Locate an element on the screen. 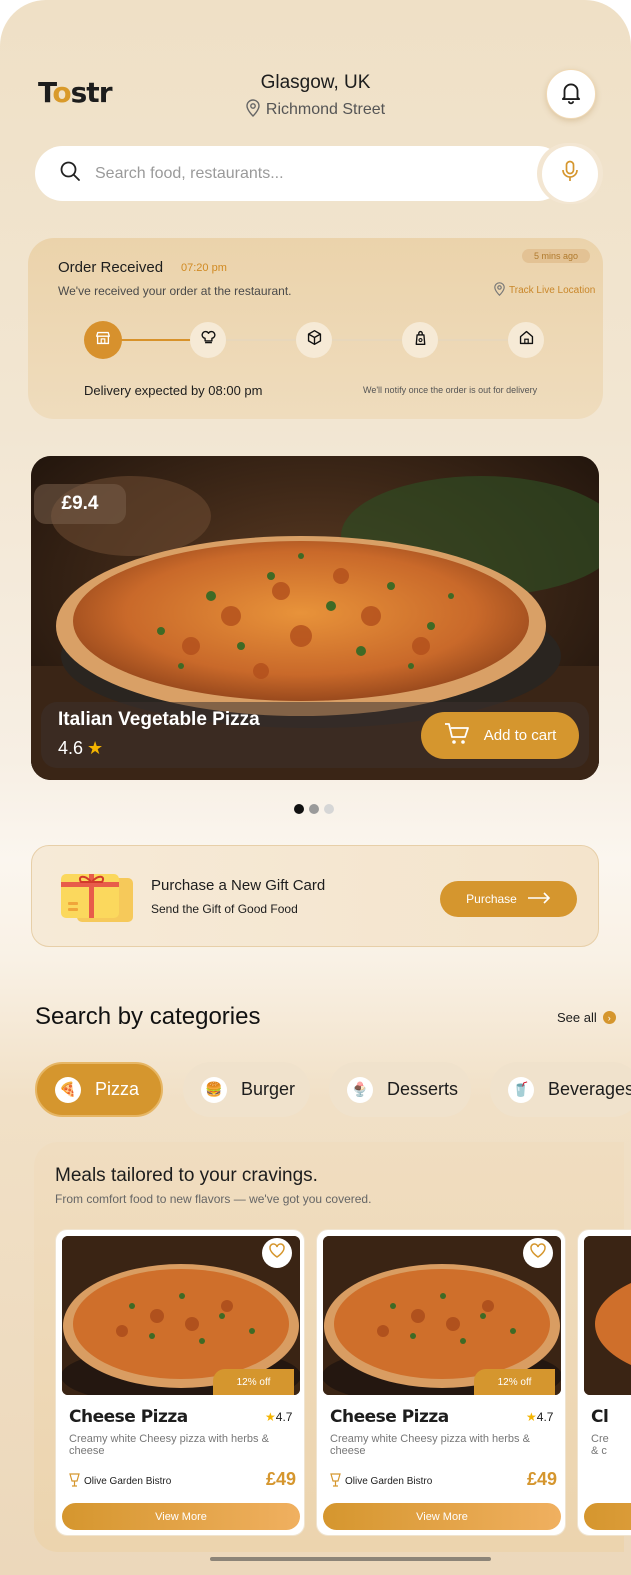  step-preparing is located at coordinates (208, 340).